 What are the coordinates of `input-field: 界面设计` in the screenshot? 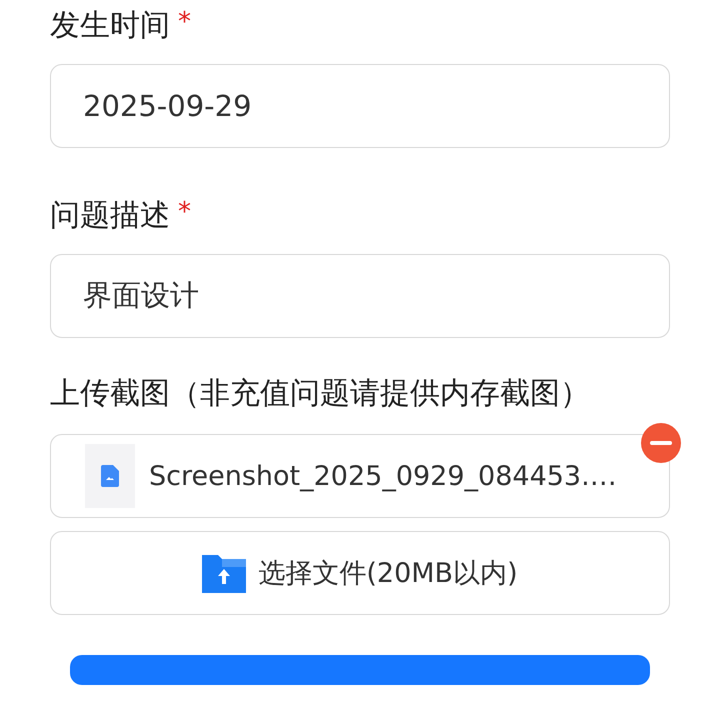 It's located at (360, 296).